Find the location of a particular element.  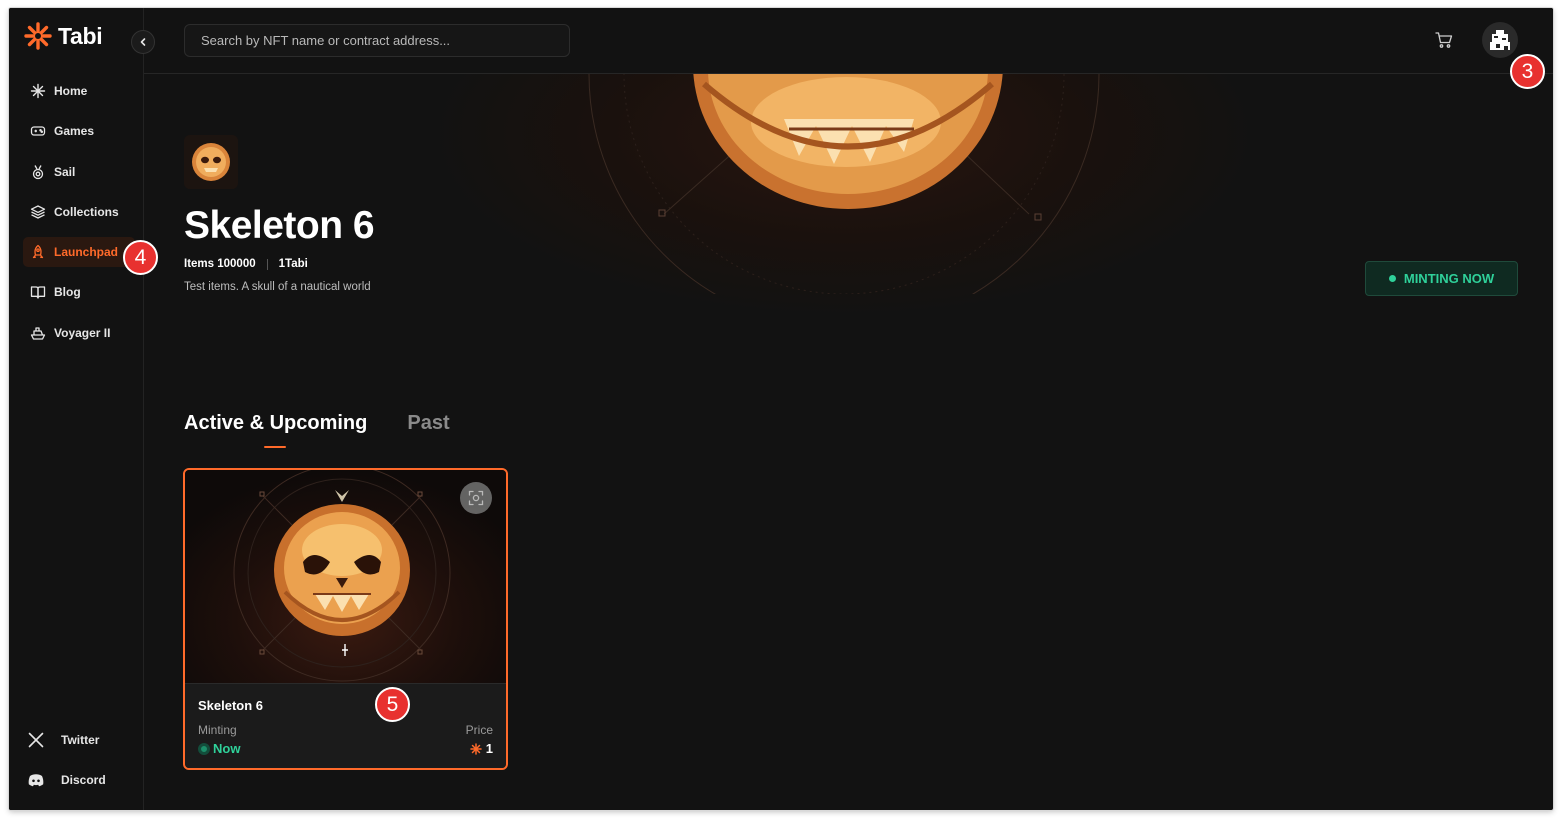

meta-divider is located at coordinates (267, 264).